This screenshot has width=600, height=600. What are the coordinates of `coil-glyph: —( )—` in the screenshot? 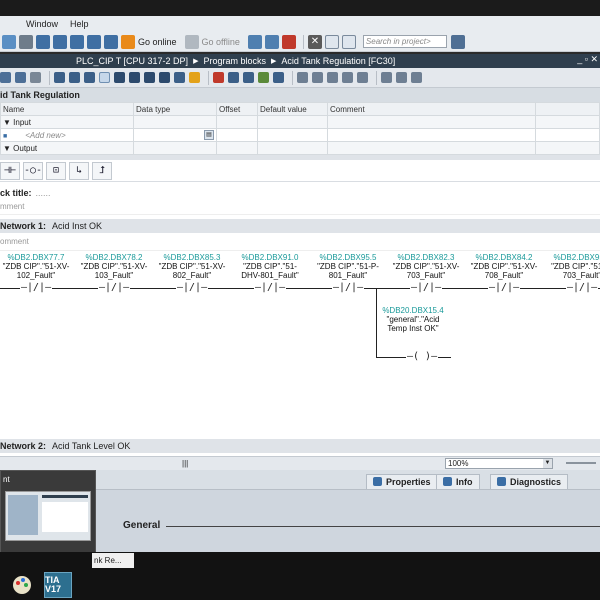 It's located at (422, 357).